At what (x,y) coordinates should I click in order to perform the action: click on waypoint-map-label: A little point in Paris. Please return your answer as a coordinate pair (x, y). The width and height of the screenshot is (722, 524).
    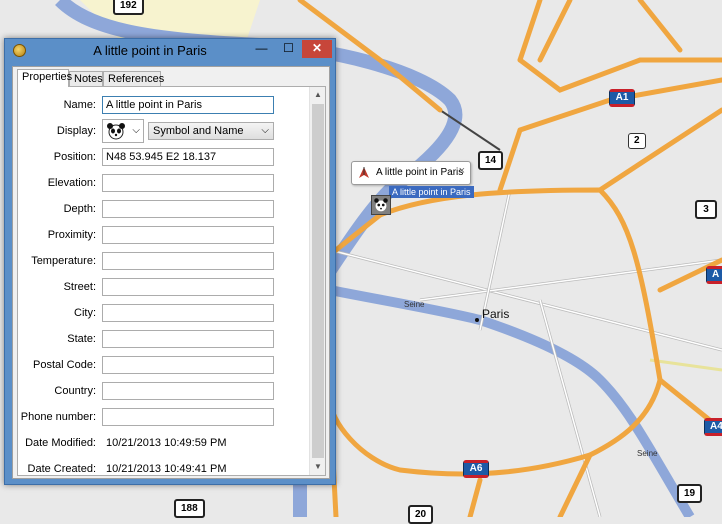
    Looking at the image, I should click on (431, 192).